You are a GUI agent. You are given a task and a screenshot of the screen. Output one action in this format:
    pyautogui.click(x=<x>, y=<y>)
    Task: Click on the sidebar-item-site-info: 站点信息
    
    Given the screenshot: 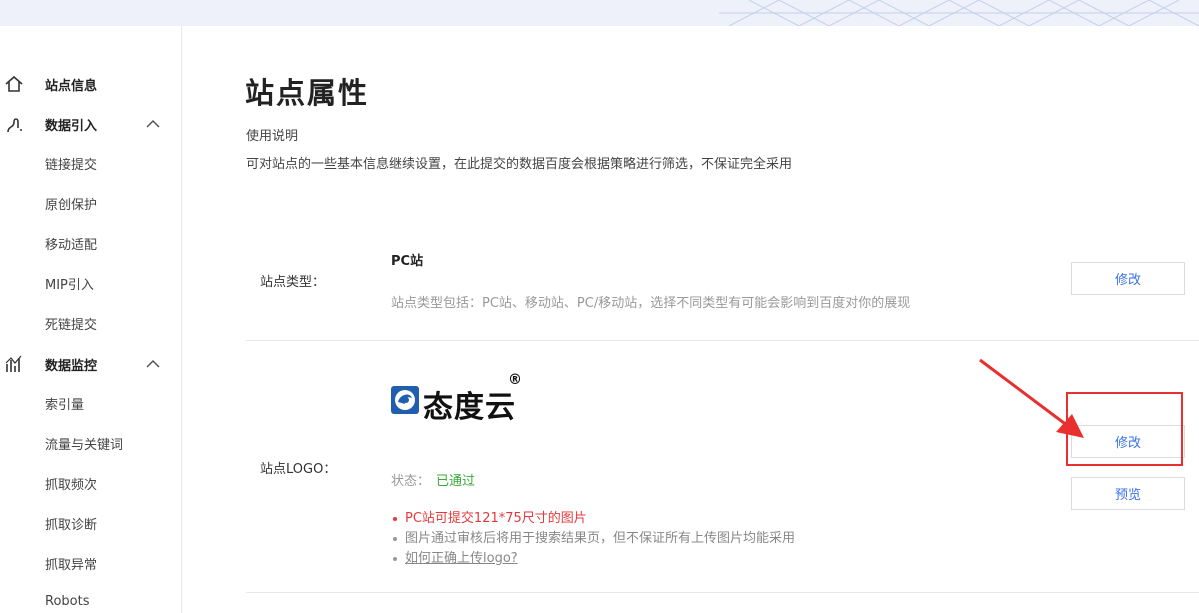 What is the action you would take?
    pyautogui.click(x=90, y=84)
    